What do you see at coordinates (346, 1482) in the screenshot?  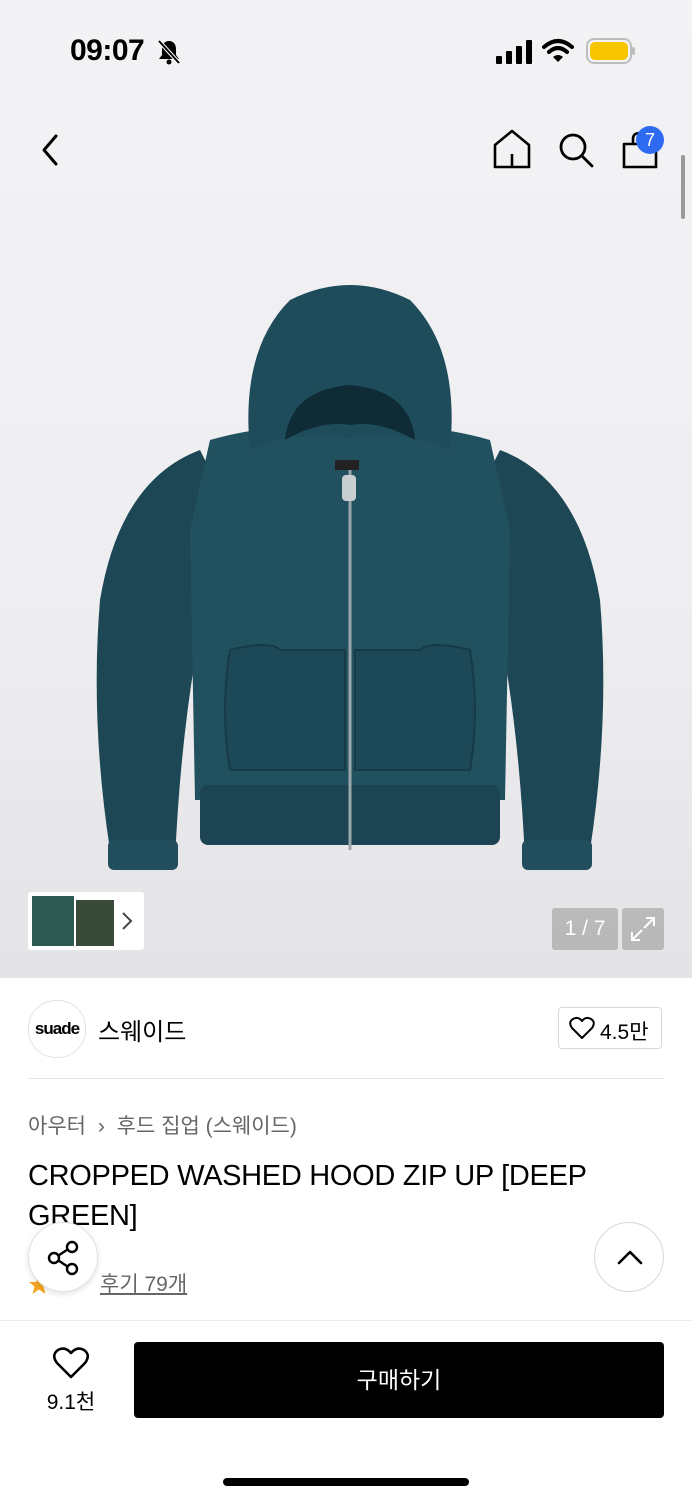 I see `home-indicator` at bounding box center [346, 1482].